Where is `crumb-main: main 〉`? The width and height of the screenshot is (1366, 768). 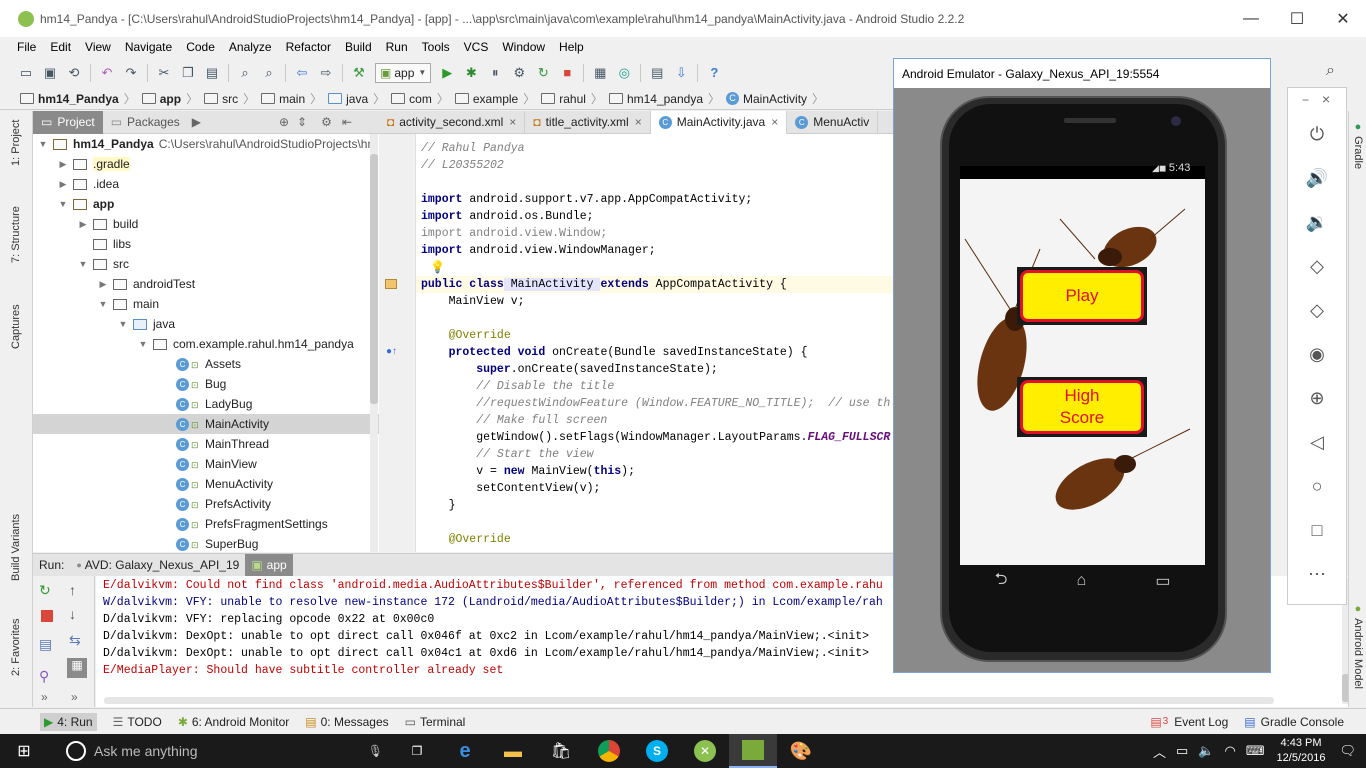 crumb-main: main 〉 is located at coordinates (291, 98).